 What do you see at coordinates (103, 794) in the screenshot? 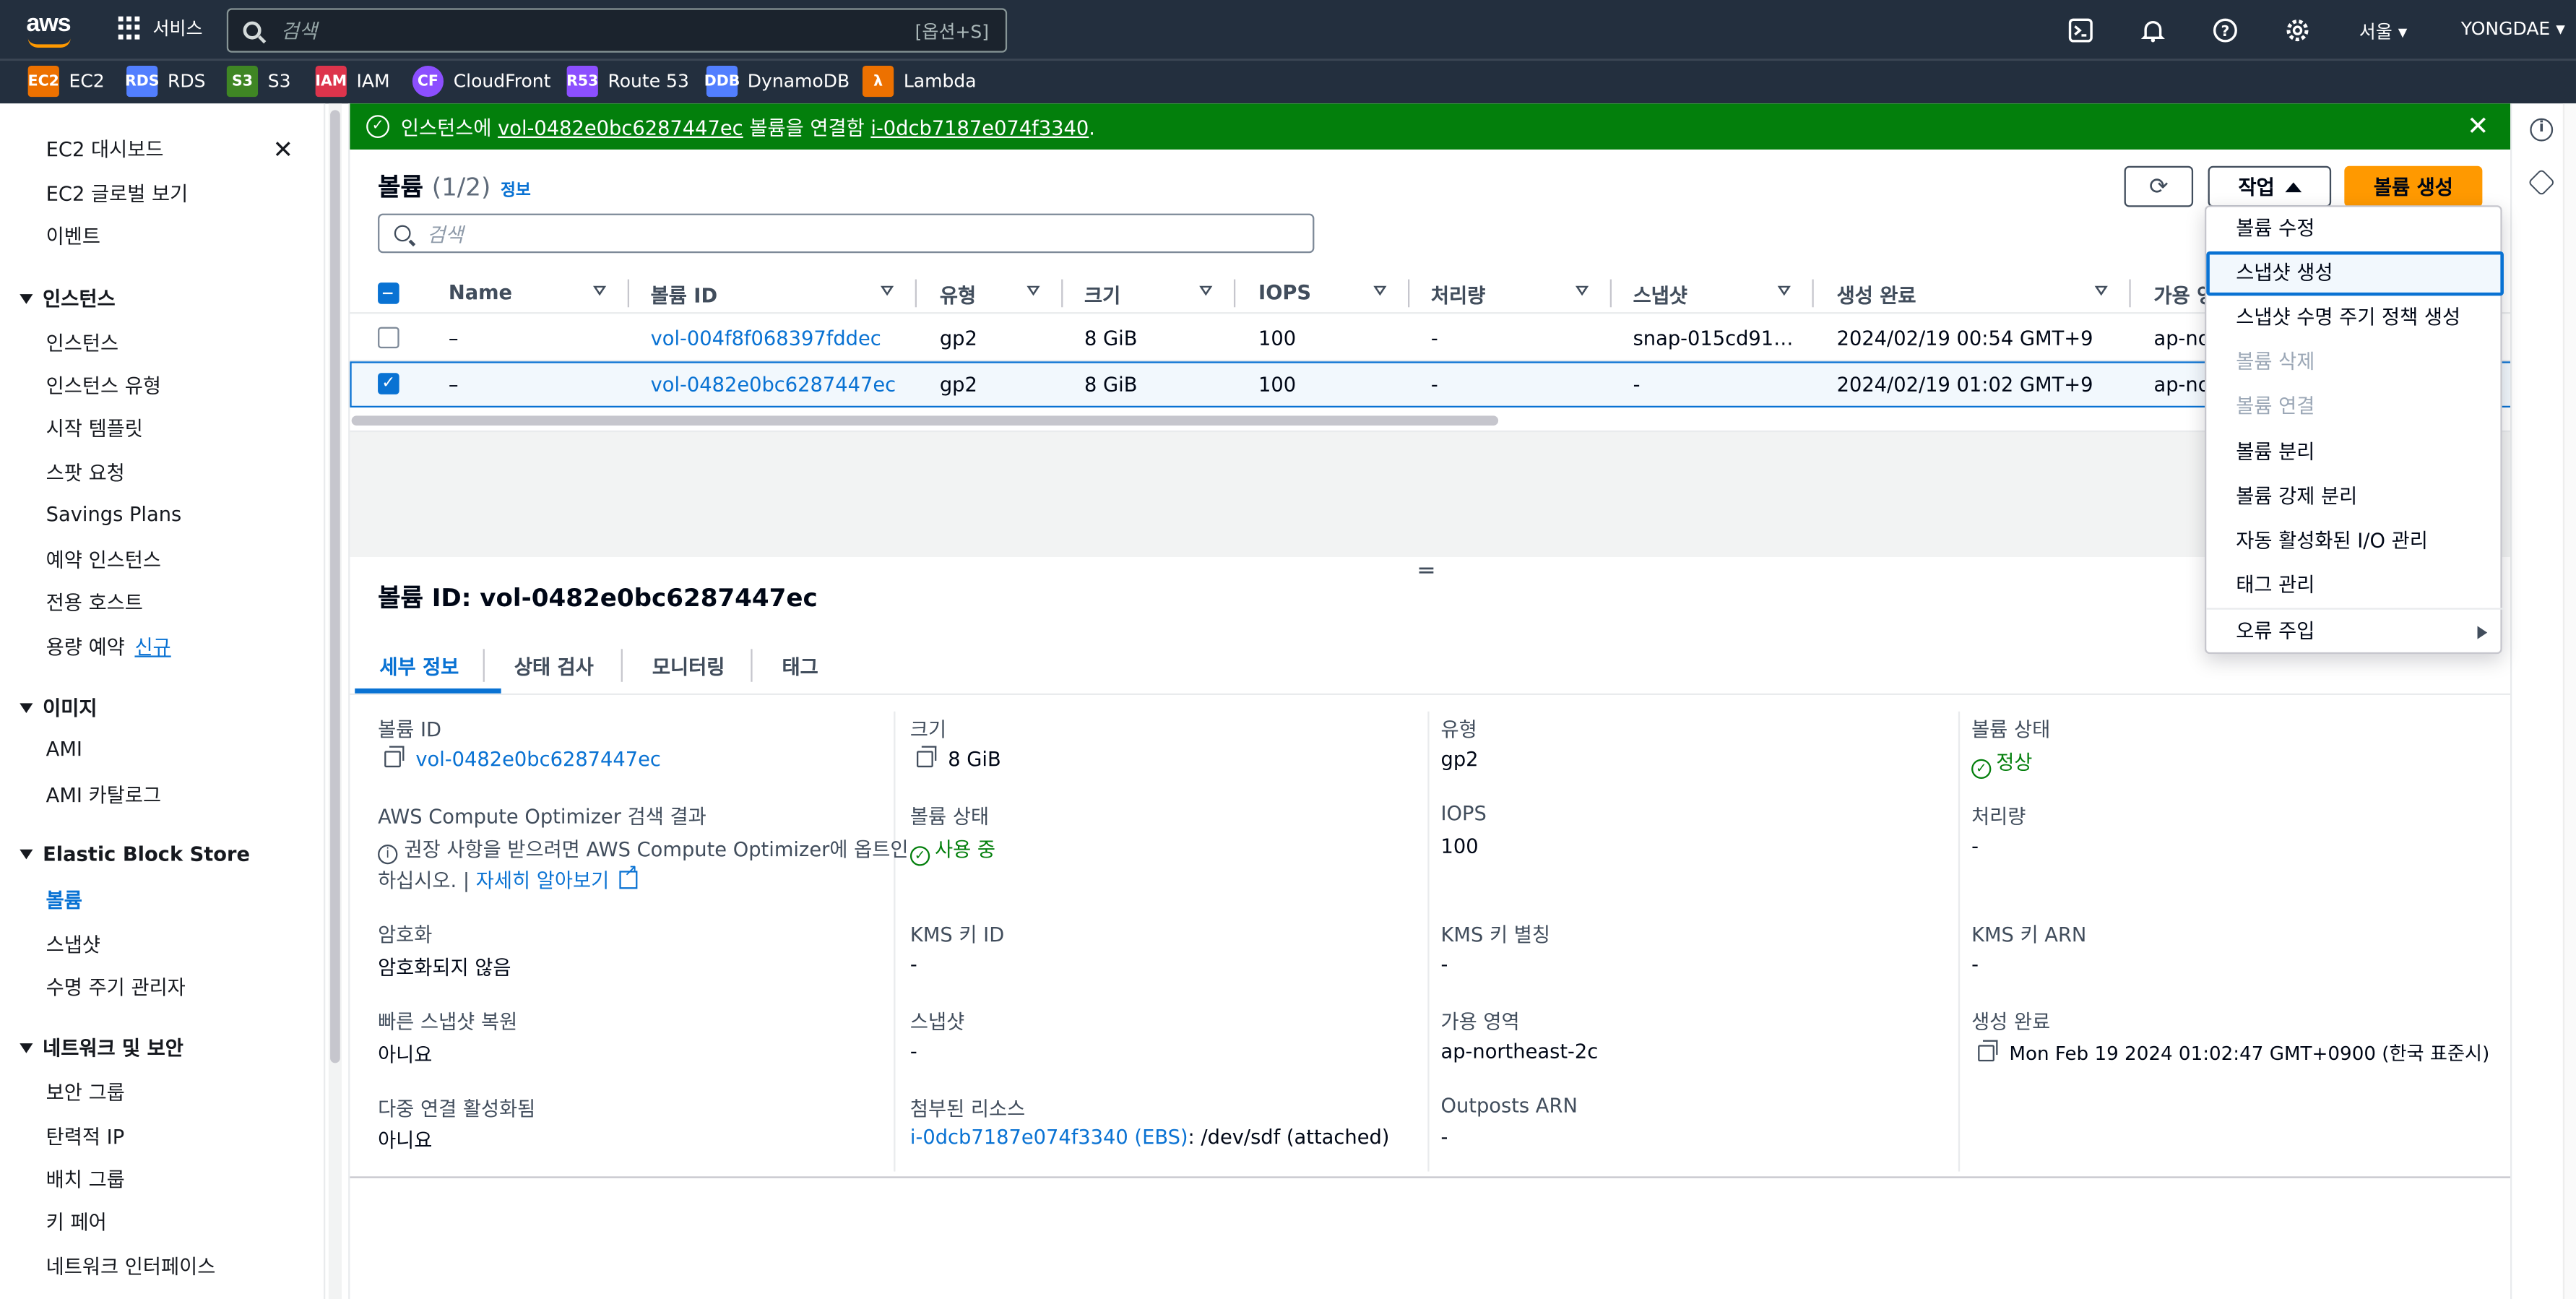
I see `sidebar-item-ami-catalog: AMI 카탈로그` at bounding box center [103, 794].